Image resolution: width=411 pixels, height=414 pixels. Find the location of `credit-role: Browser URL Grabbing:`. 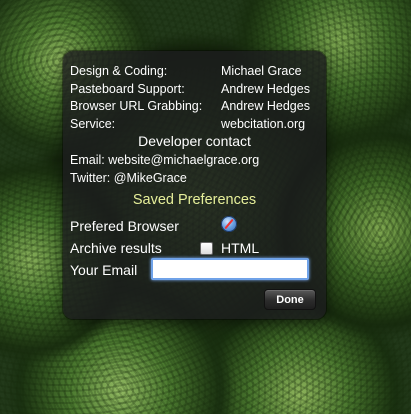

credit-role: Browser URL Grabbing: is located at coordinates (136, 106).